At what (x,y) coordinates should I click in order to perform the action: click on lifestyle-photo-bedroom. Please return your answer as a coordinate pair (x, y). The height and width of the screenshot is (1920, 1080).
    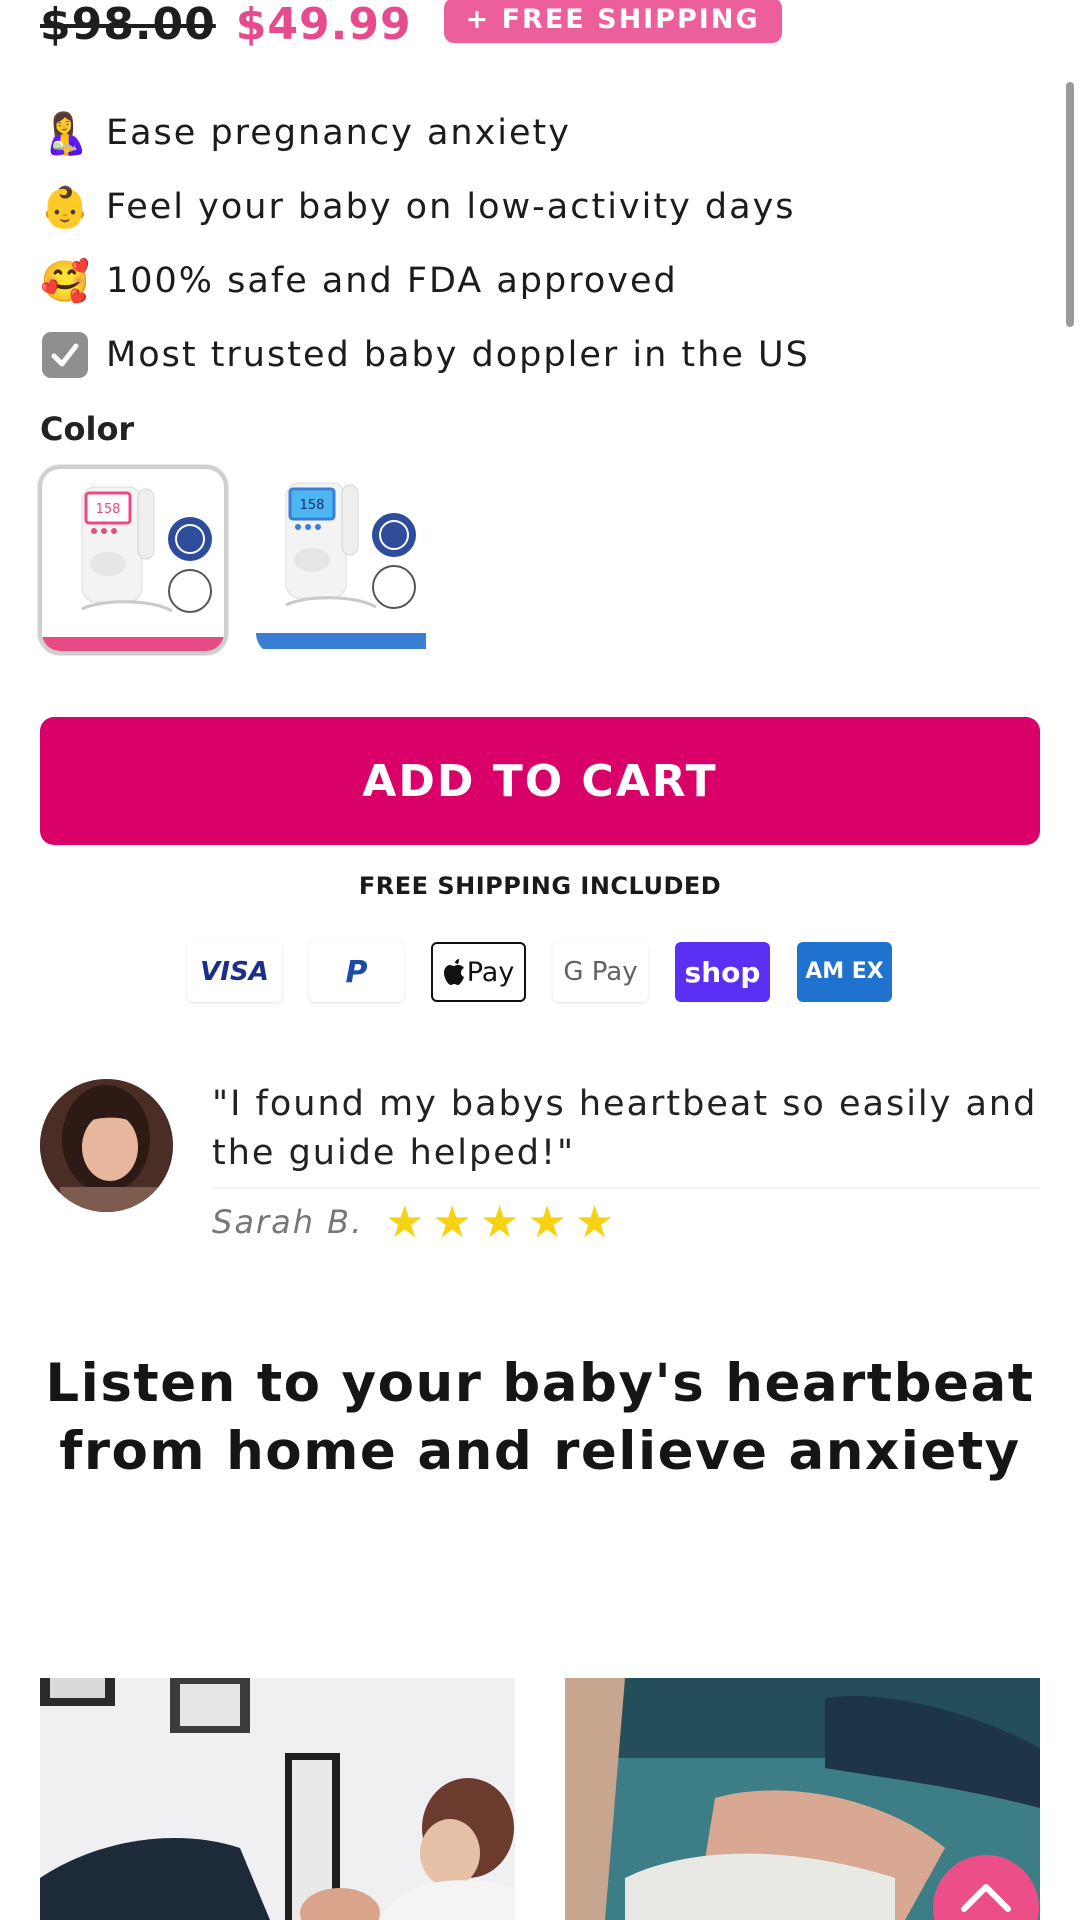
    Looking at the image, I should click on (277, 1799).